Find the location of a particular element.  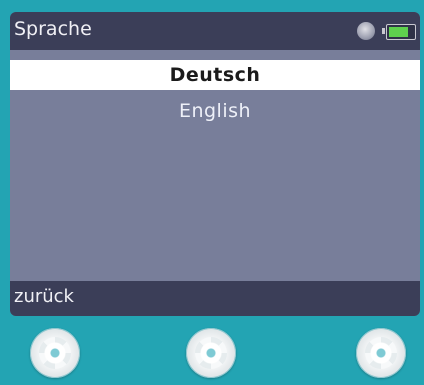

page-title: Sprache is located at coordinates (53, 29).